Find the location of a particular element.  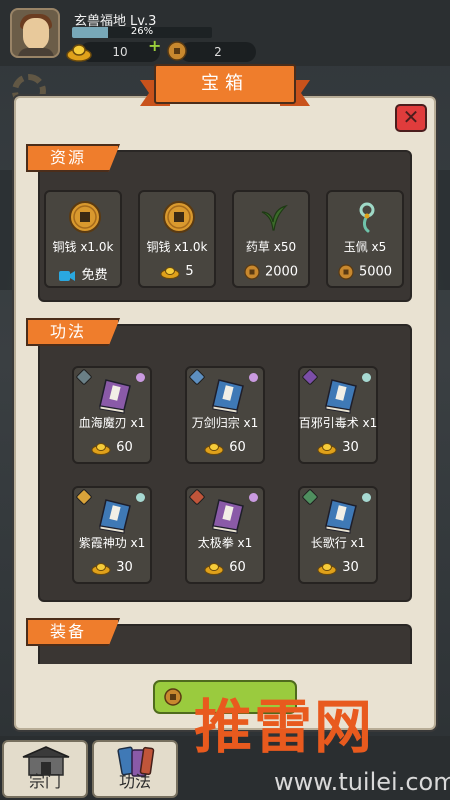

resource-price-text: 5 is located at coordinates (189, 271).